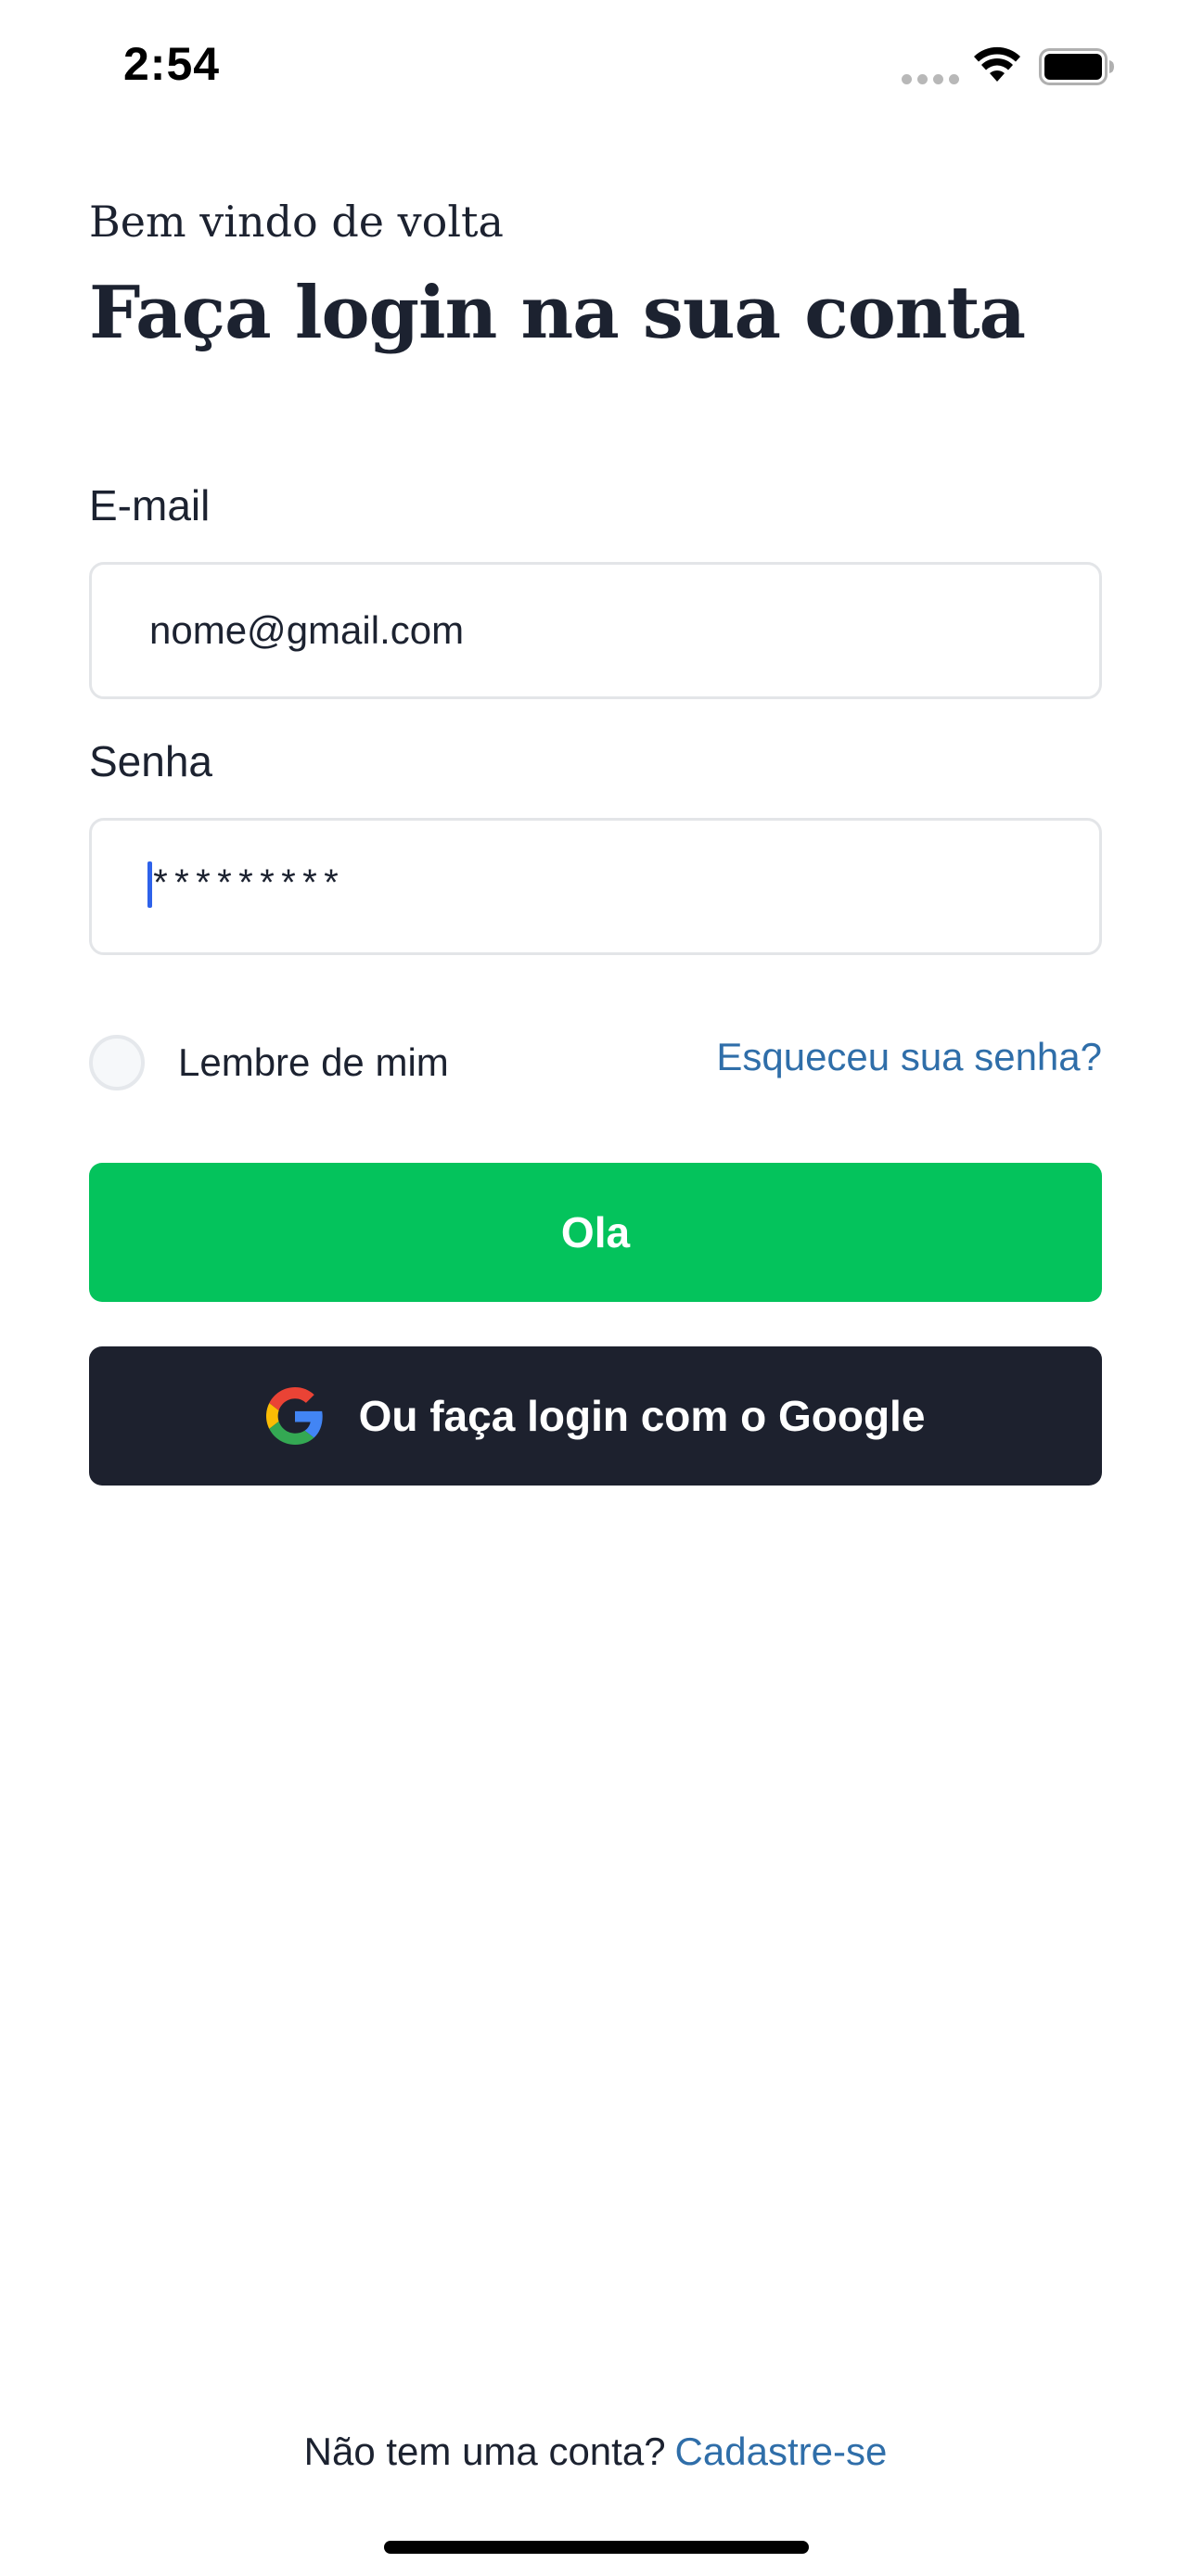 Image resolution: width=1191 pixels, height=2576 pixels. What do you see at coordinates (151, 761) in the screenshot?
I see `password-label: Senha` at bounding box center [151, 761].